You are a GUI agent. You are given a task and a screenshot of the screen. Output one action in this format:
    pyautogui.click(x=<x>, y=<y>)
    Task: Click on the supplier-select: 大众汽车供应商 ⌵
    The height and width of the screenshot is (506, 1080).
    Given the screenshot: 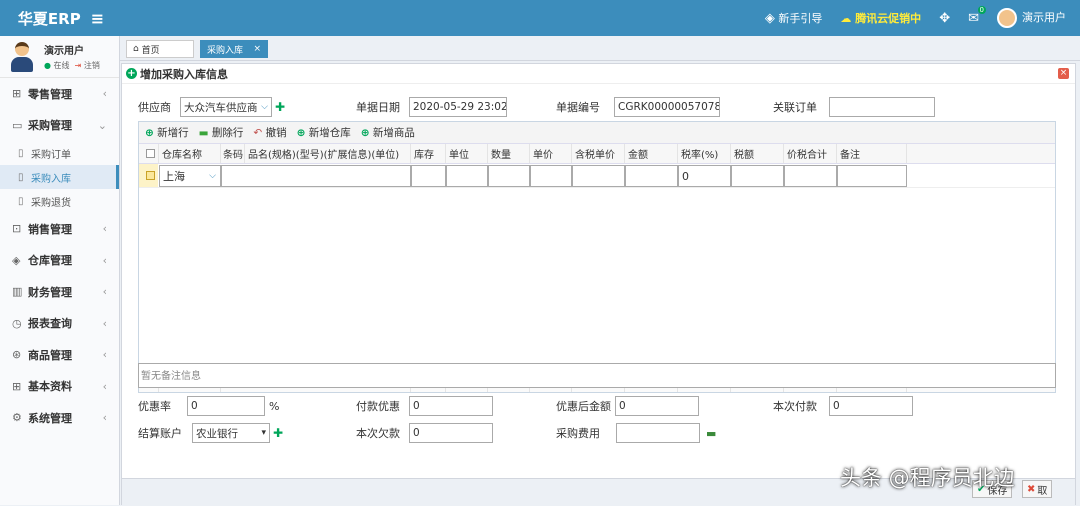 What is the action you would take?
    pyautogui.click(x=226, y=107)
    